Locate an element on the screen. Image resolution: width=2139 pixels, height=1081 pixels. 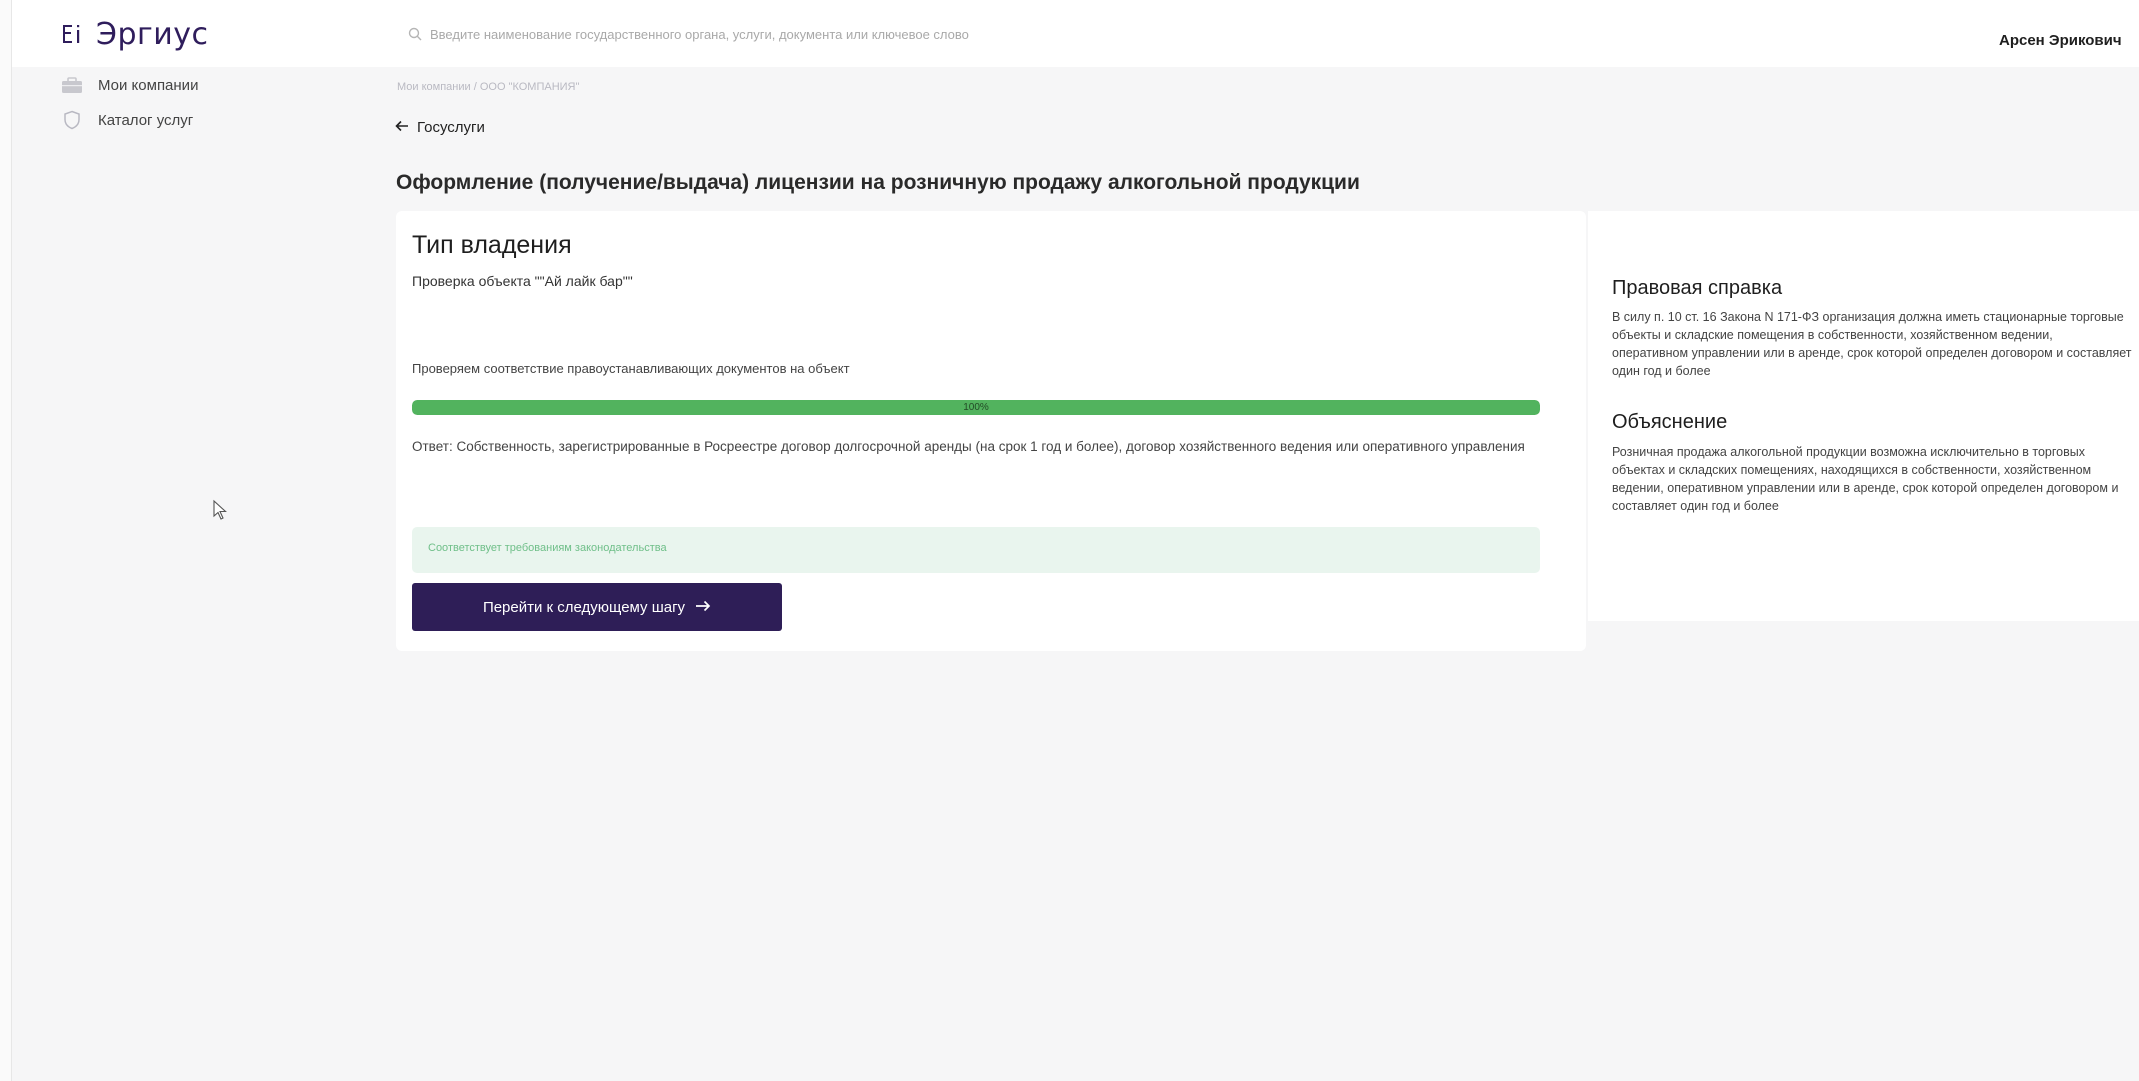
mouse-pointer-icon is located at coordinates (220, 512).